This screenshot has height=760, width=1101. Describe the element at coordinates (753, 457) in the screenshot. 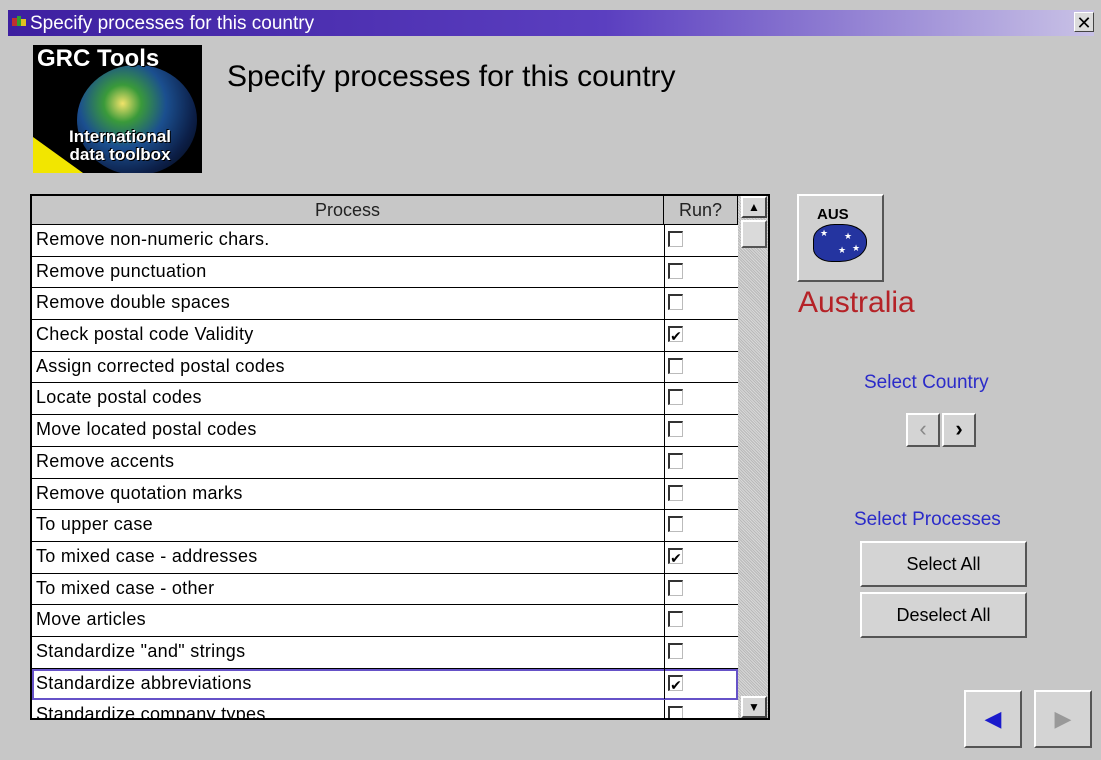

I see `vertical-scrollbar: ▲ ▼` at that location.